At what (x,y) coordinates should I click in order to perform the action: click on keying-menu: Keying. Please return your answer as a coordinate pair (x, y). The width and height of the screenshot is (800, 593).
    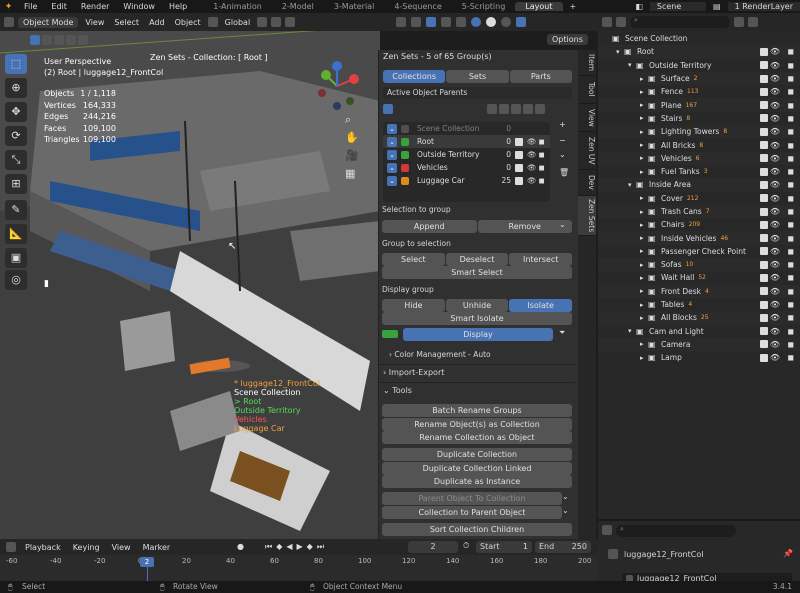
    Looking at the image, I should click on (86, 547).